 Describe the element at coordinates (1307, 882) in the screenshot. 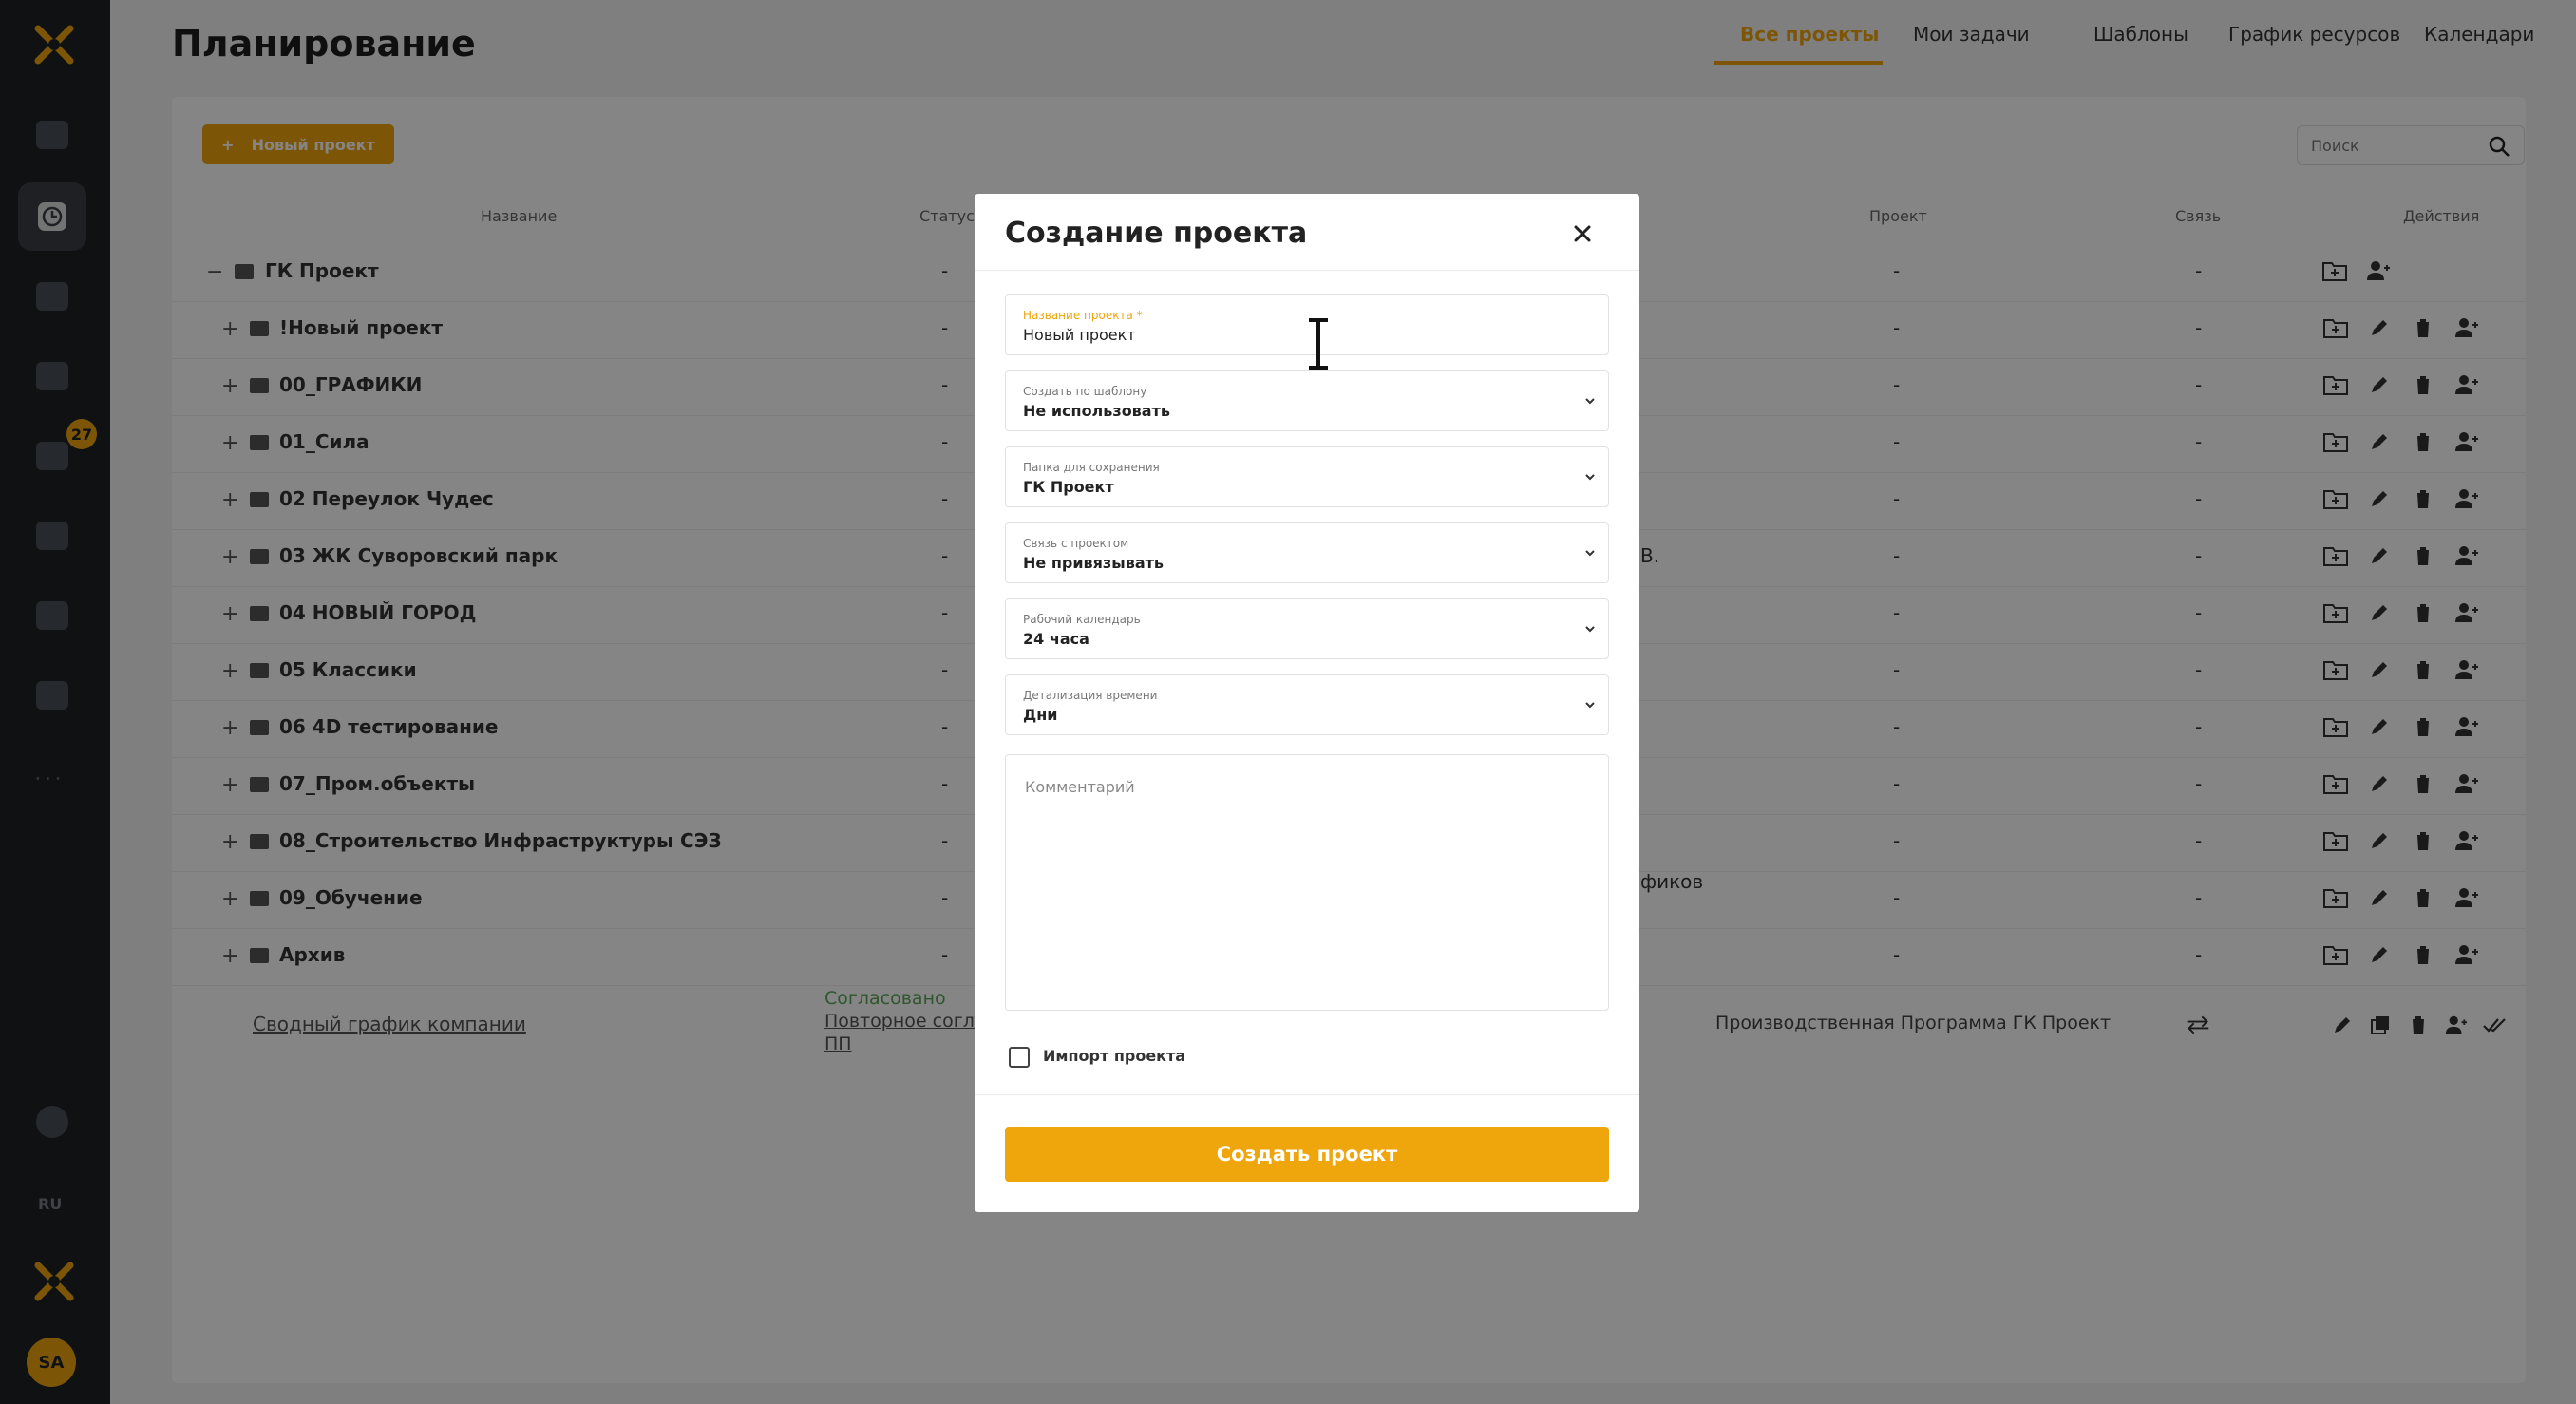

I see `comment-textarea: Комментарий` at that location.